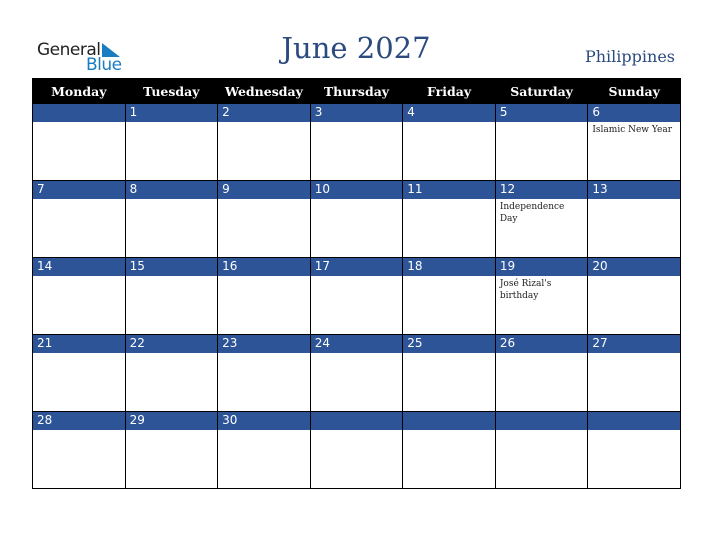  What do you see at coordinates (322, 266) in the screenshot?
I see `day-number: 17` at bounding box center [322, 266].